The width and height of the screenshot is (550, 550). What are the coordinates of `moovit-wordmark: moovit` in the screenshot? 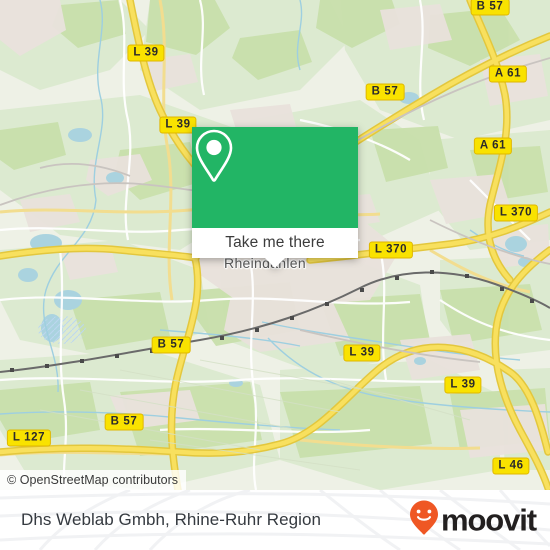 It's located at (488, 520).